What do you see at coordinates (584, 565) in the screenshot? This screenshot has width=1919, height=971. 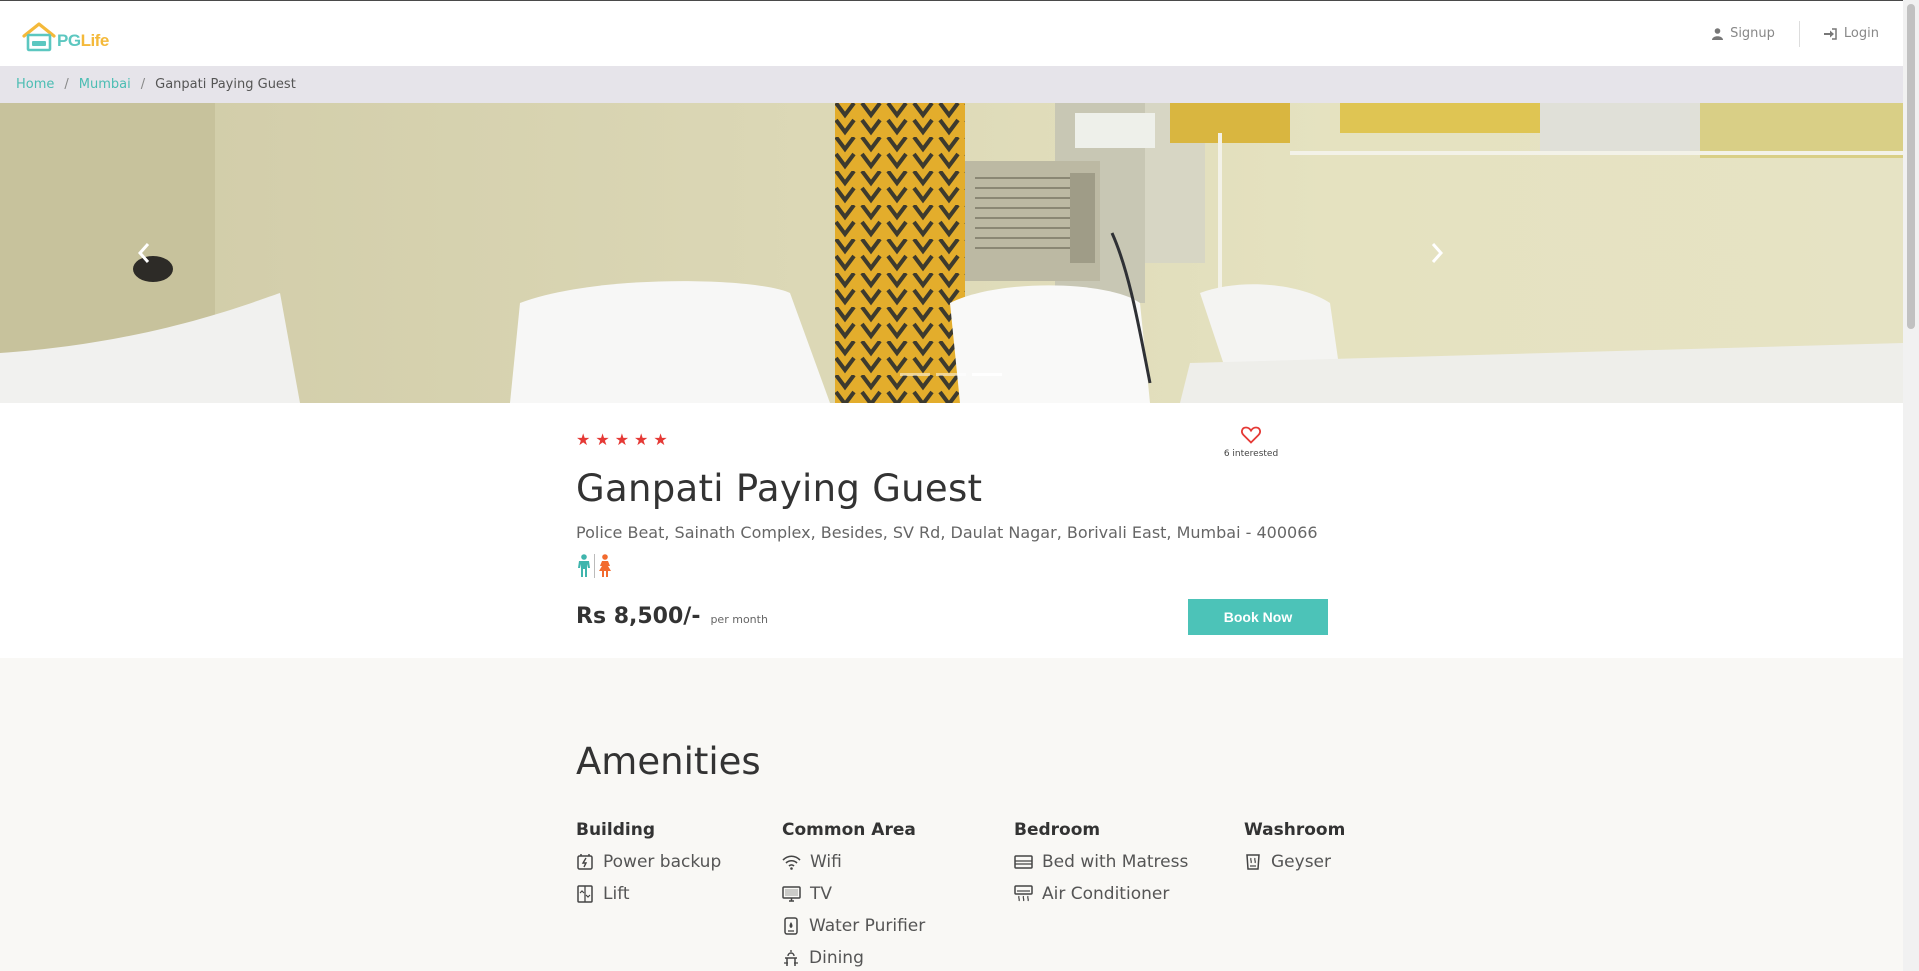 I see `male-icon` at bounding box center [584, 565].